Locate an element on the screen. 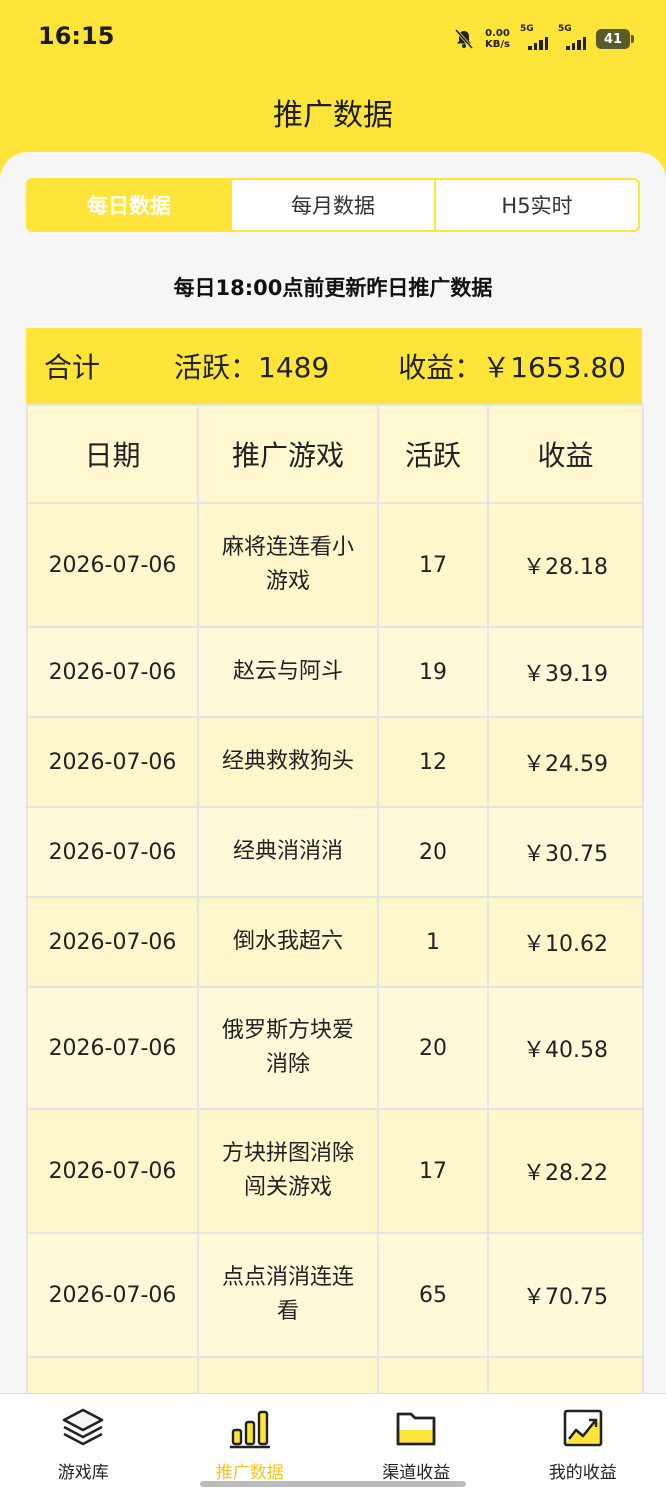 The image size is (666, 1501). cell-revenue: ￥10.62 is located at coordinates (565, 942).